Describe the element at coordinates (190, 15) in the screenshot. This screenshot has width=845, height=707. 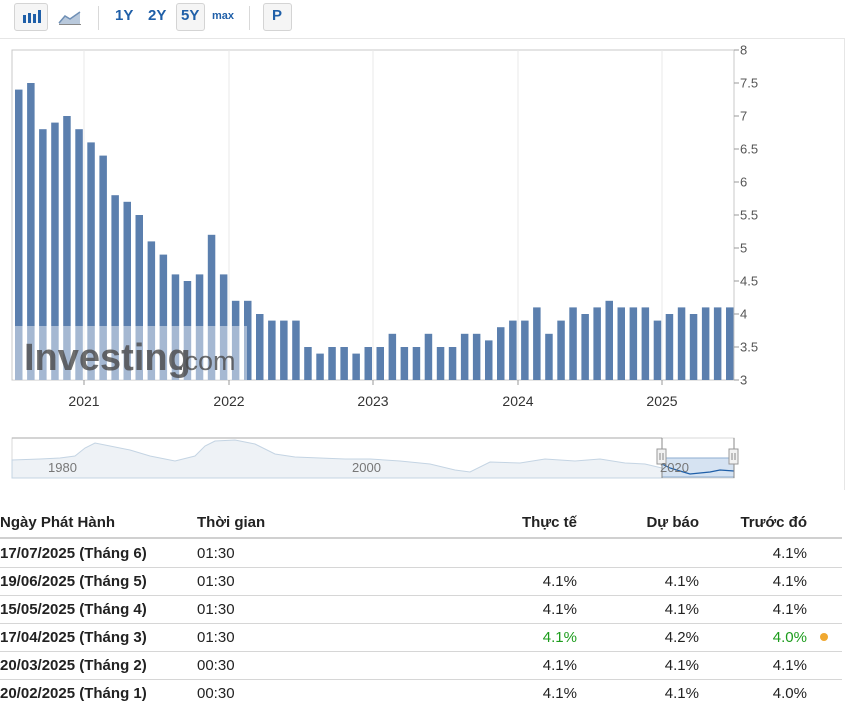
I see `range-5y-button: 5Y` at that location.